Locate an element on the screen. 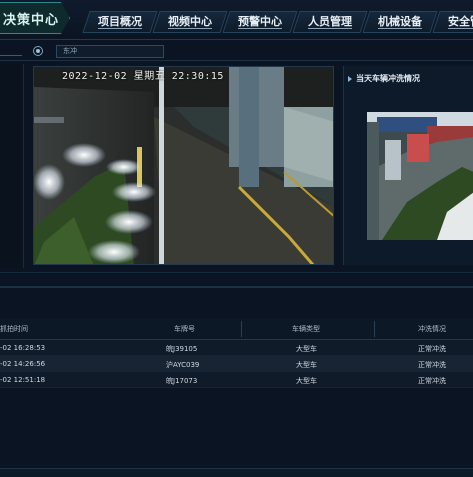 Image resolution: width=473 pixels, height=477 pixels. tab-label: 项目概况 is located at coordinates (120, 22).